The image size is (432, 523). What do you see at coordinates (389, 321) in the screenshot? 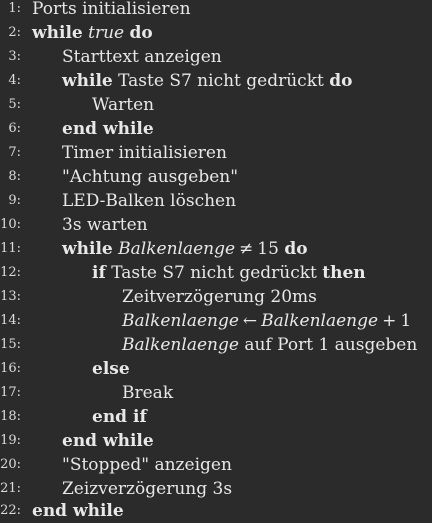
I see `plus-operator: +` at bounding box center [389, 321].